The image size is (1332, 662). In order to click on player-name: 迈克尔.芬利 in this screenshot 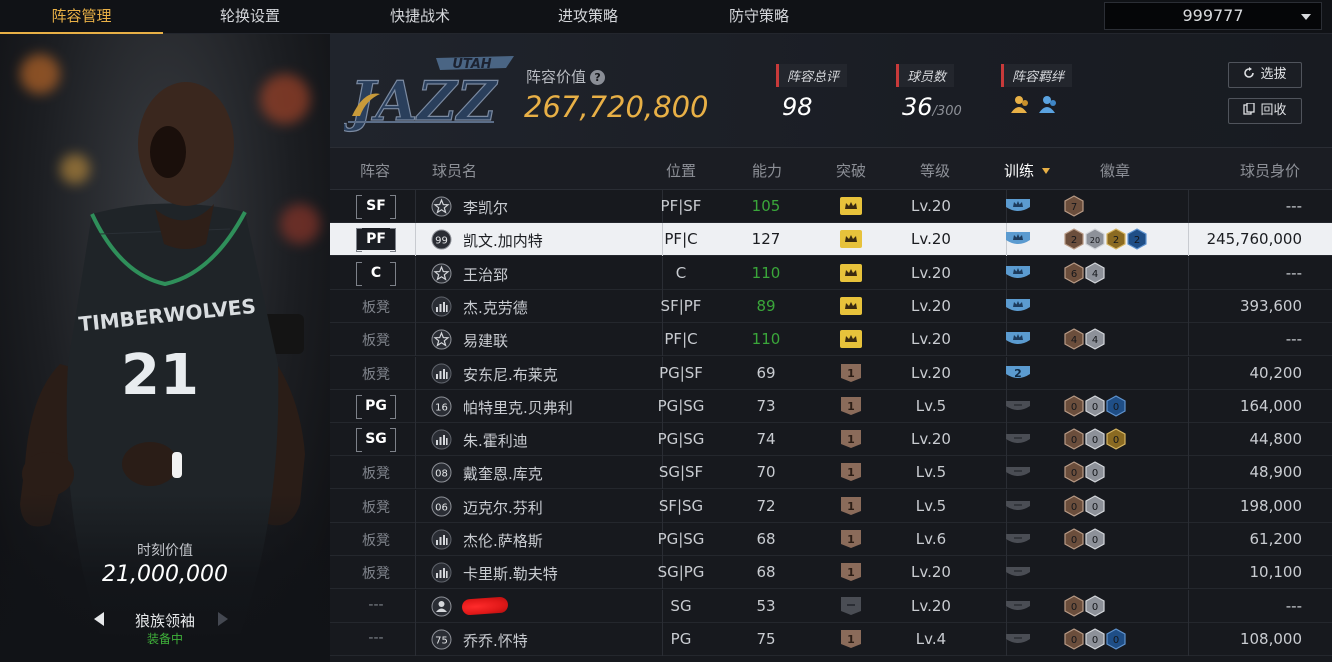, I will do `click(503, 507)`.